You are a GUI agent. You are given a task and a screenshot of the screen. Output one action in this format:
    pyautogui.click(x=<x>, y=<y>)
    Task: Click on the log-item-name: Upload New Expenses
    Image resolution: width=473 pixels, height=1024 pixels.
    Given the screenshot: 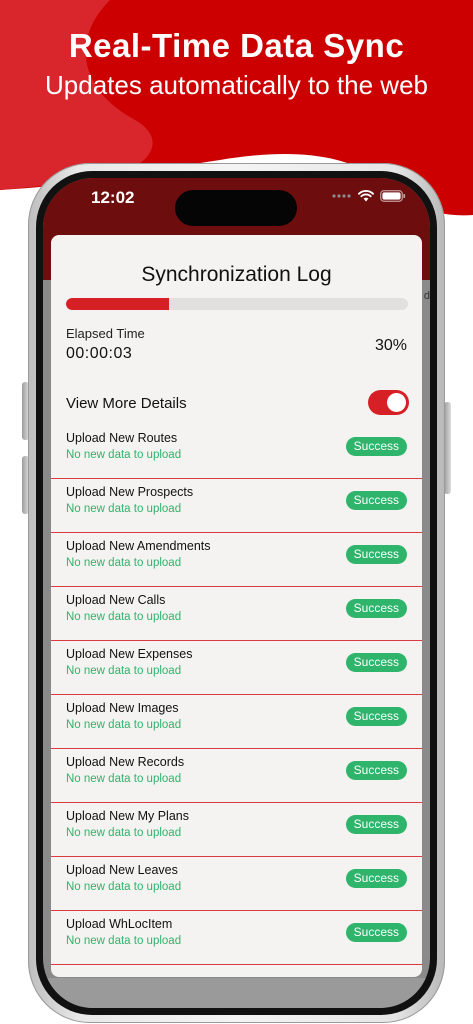 What is the action you would take?
    pyautogui.click(x=129, y=654)
    